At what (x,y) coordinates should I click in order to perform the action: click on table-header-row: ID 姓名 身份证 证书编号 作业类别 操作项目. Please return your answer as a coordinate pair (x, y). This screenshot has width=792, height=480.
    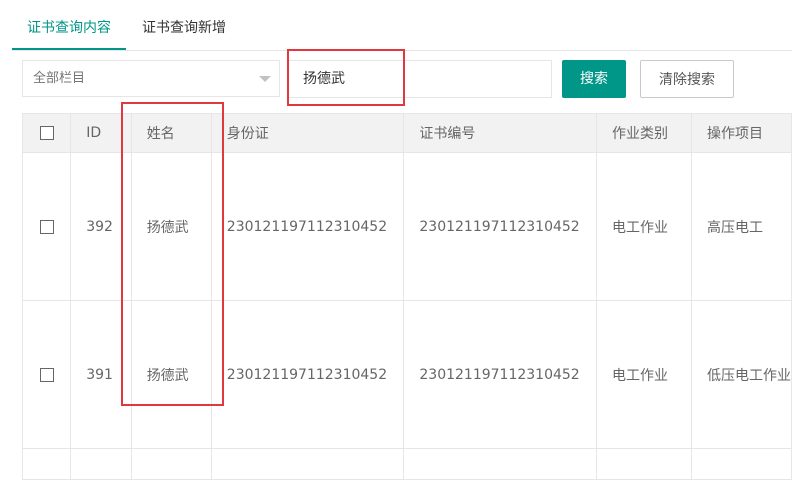
    Looking at the image, I should click on (406, 133).